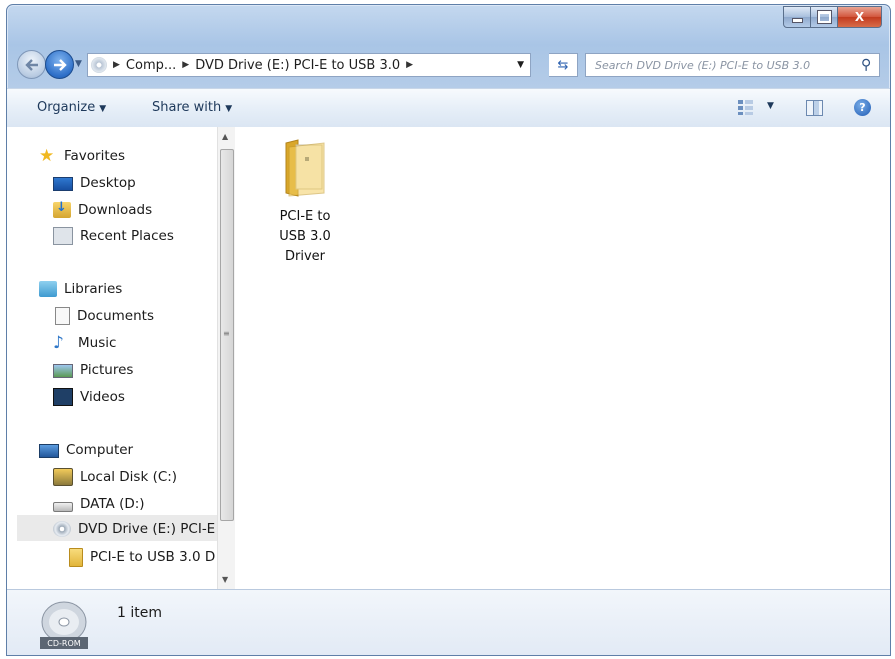 The image size is (895, 659). What do you see at coordinates (226, 358) in the screenshot?
I see `navigation-scrollbar: ▲ ≡ ▼` at bounding box center [226, 358].